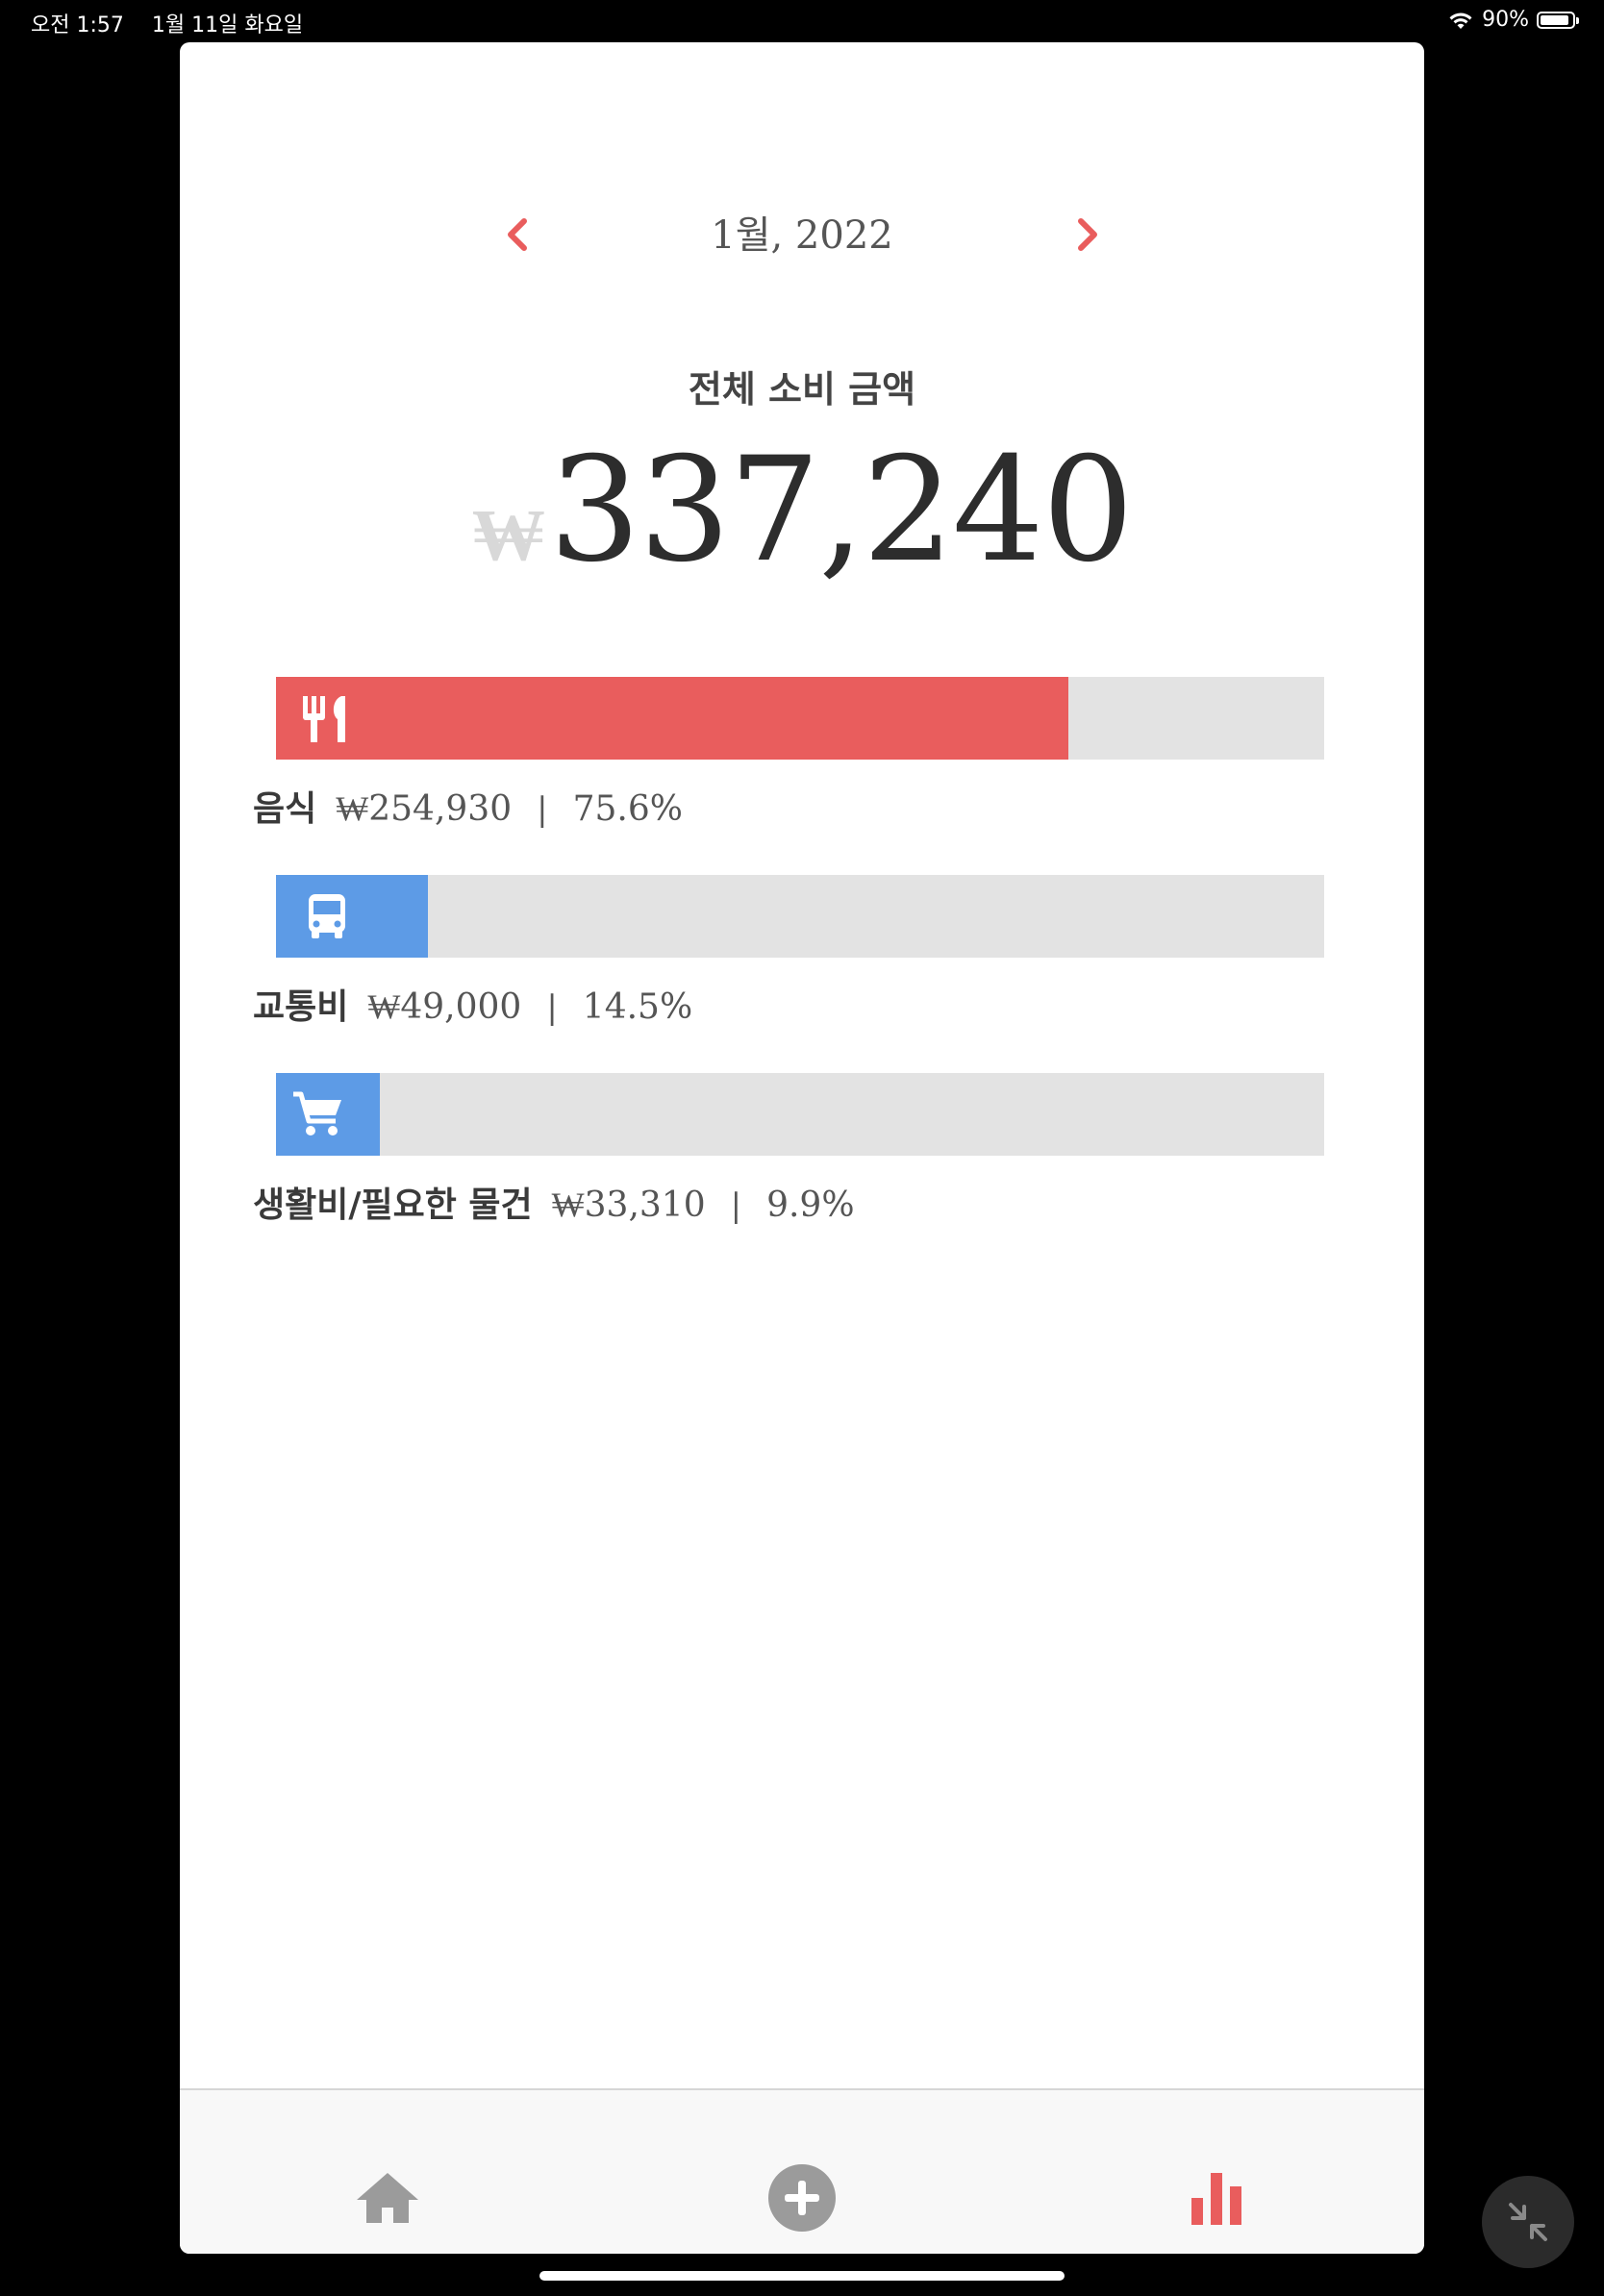  I want to click on category-percent: 75.6%, so click(627, 809).